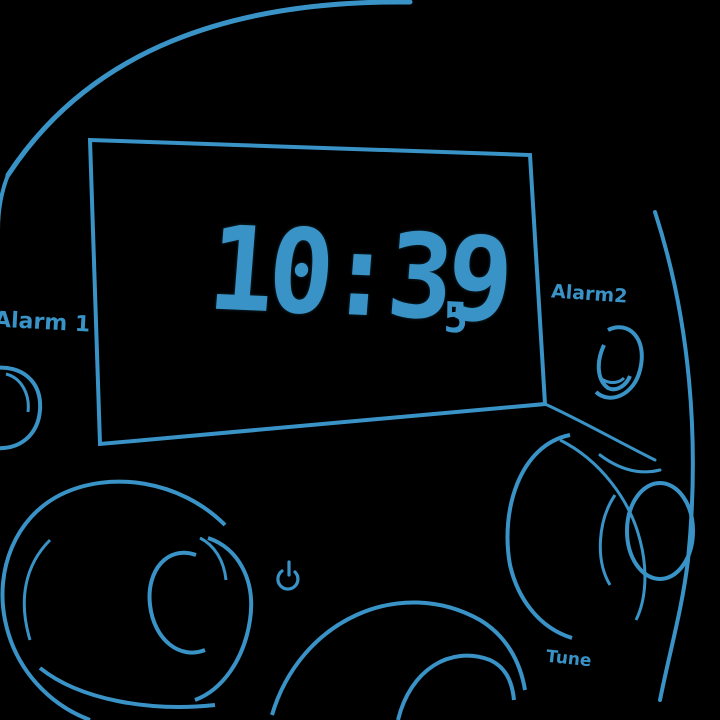  I want to click on tune-dial-outer, so click(539, 536).